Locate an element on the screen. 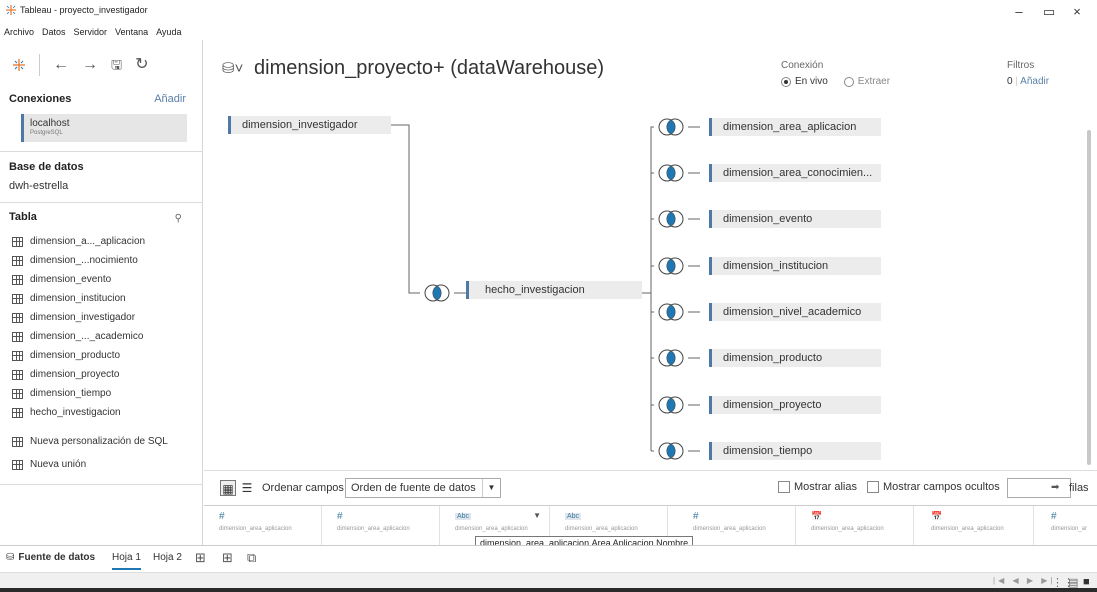 Image resolution: width=1097 pixels, height=592 pixels. table-item: dimension_..._academico is located at coordinates (78, 336).